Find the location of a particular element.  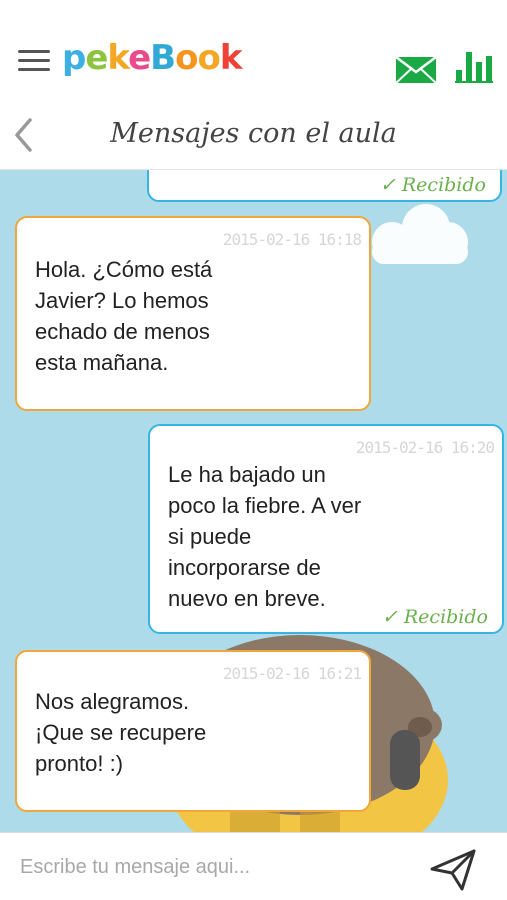

message-text: and is located at coordinates (185, 172).